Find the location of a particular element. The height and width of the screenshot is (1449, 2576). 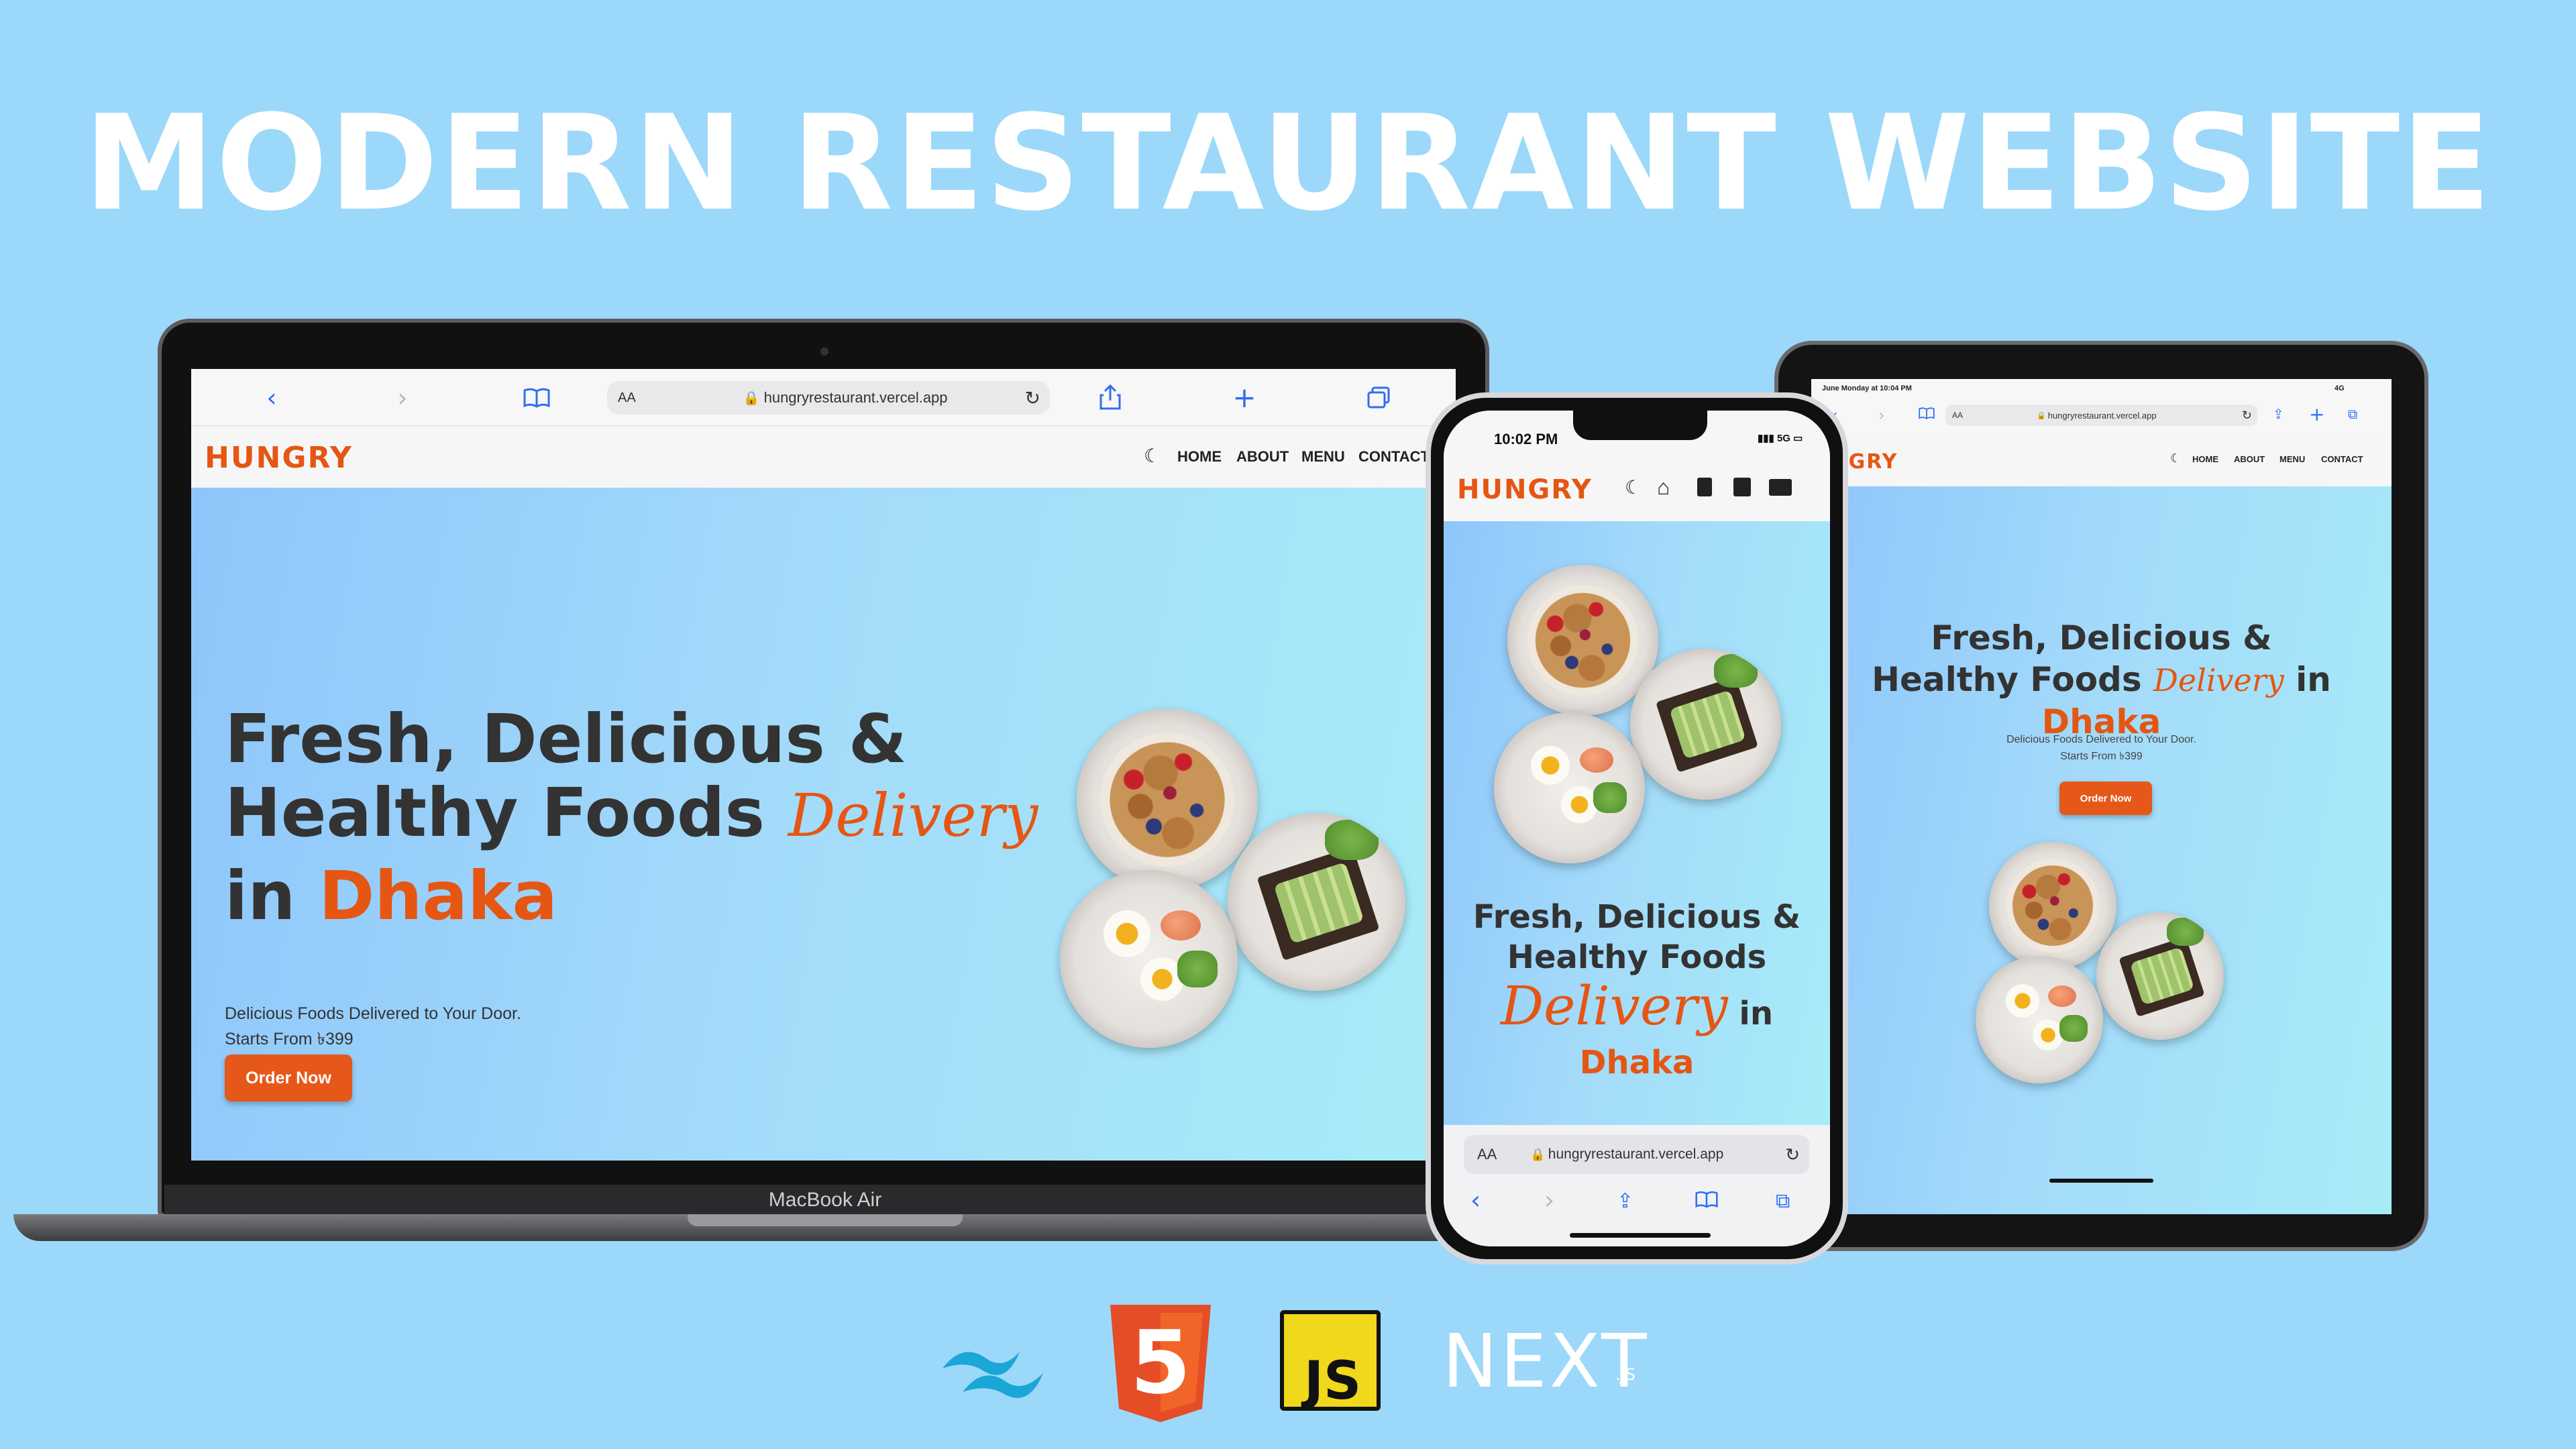

tailwind-logo is located at coordinates (993, 1368).